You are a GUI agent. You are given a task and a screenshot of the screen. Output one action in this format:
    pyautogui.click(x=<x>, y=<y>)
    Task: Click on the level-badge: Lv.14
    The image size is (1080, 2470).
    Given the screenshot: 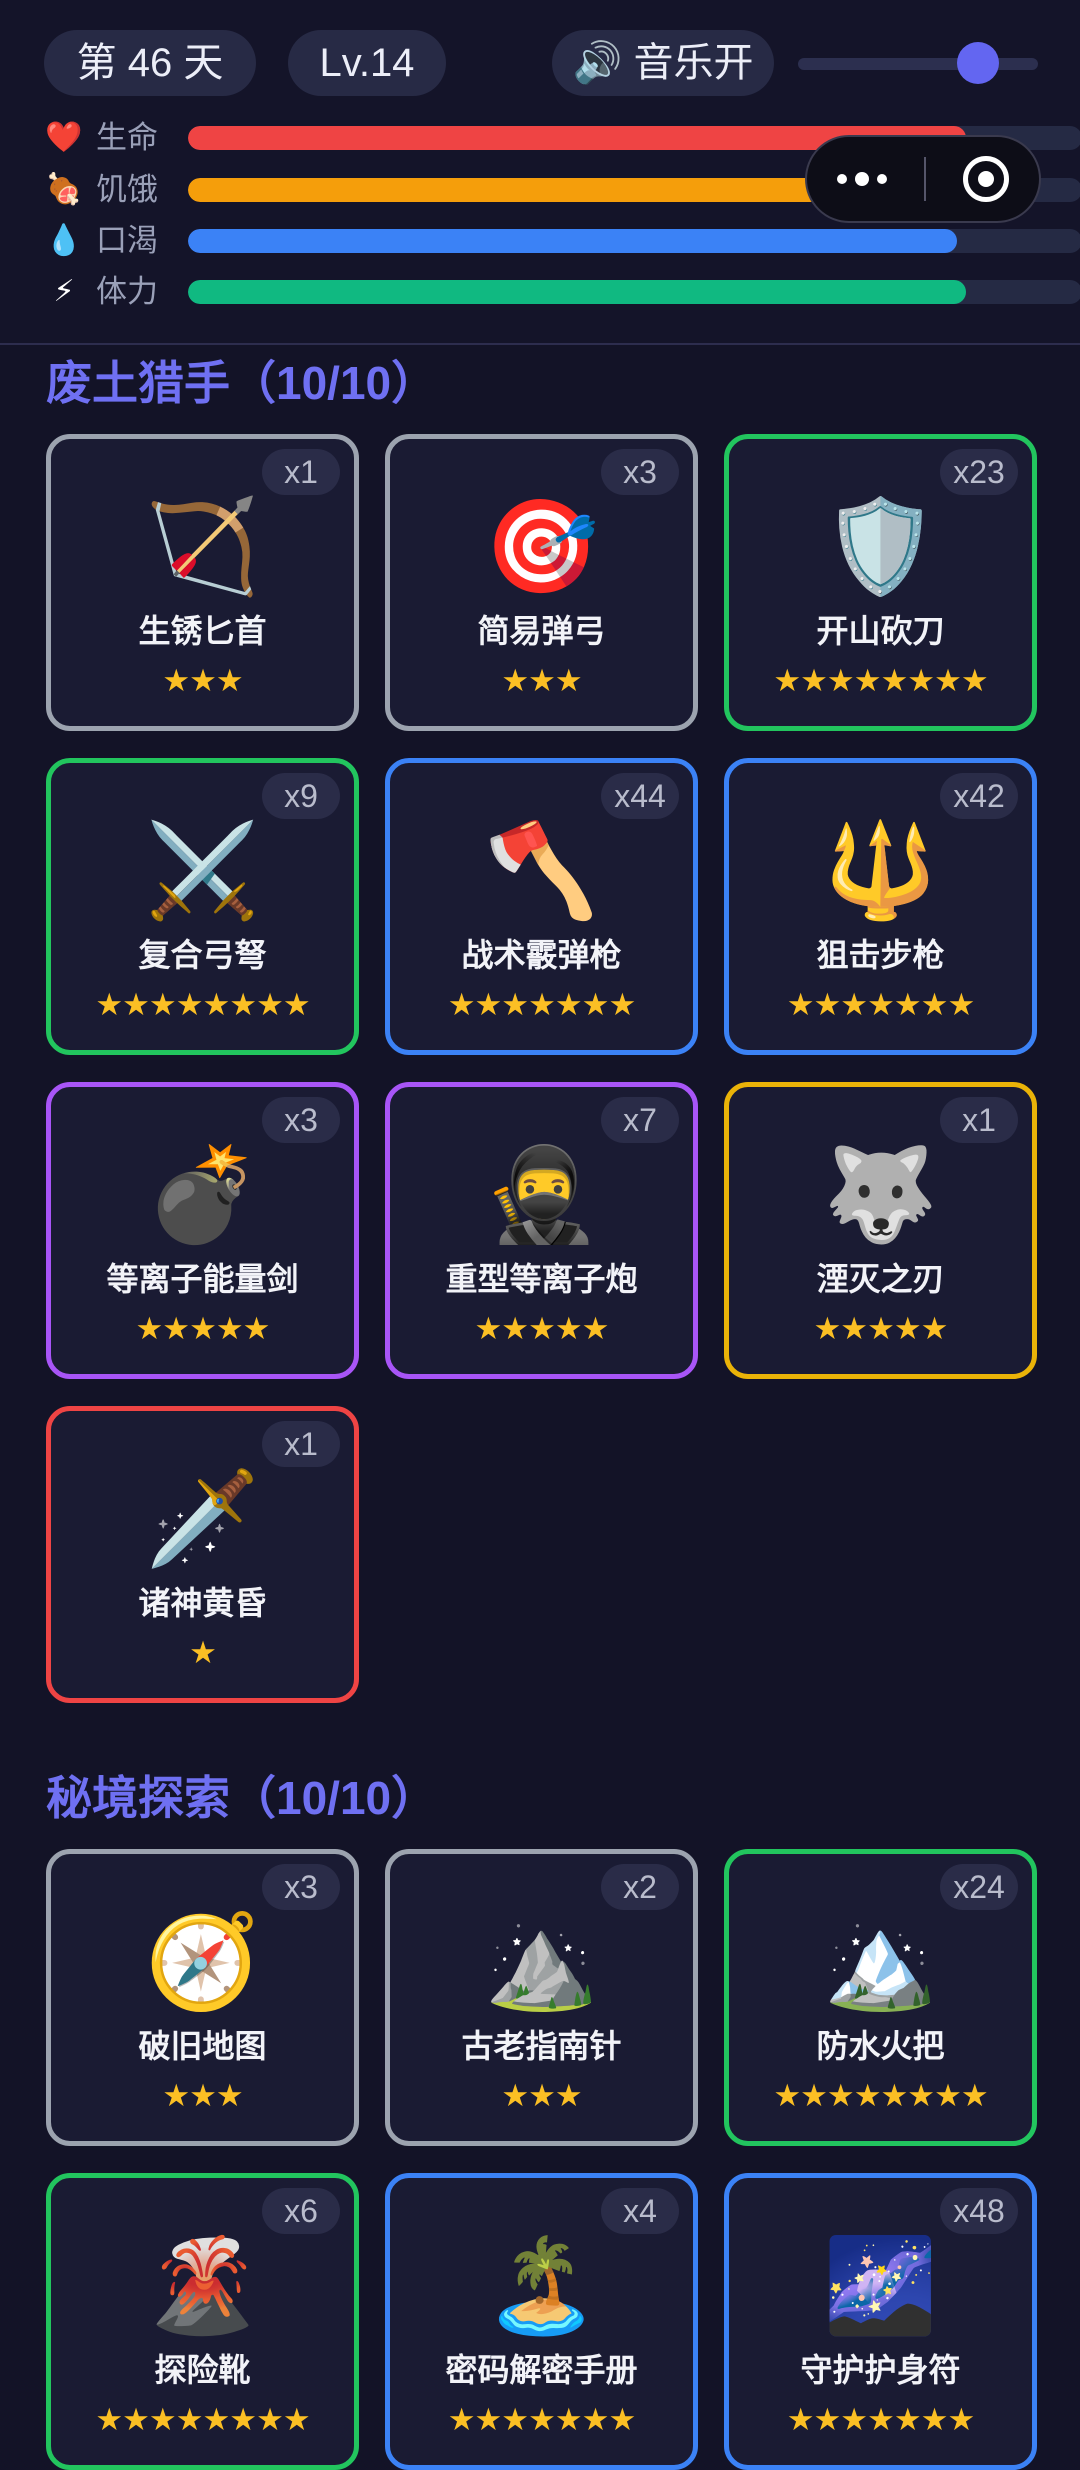 What is the action you would take?
    pyautogui.click(x=367, y=63)
    